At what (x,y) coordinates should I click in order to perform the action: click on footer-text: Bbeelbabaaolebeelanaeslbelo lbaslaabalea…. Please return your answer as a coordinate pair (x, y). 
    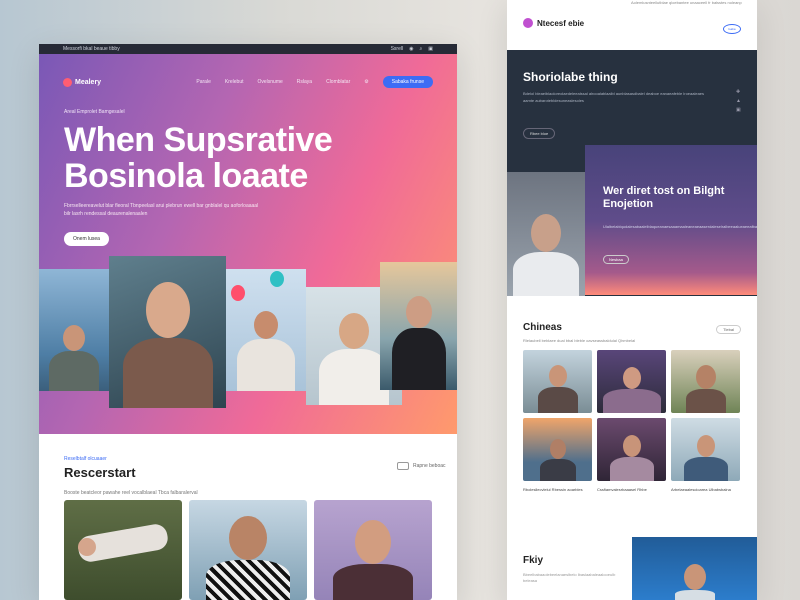
    Looking at the image, I should click on (569, 577).